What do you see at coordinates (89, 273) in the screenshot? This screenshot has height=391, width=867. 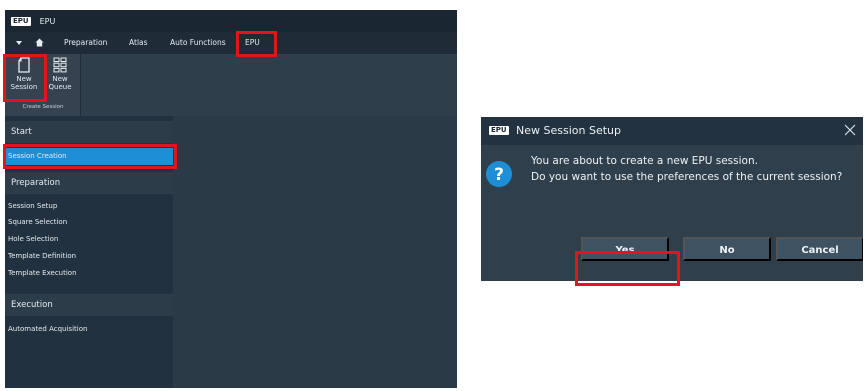 I see `sidebar-item-template-execution: Template Execution` at bounding box center [89, 273].